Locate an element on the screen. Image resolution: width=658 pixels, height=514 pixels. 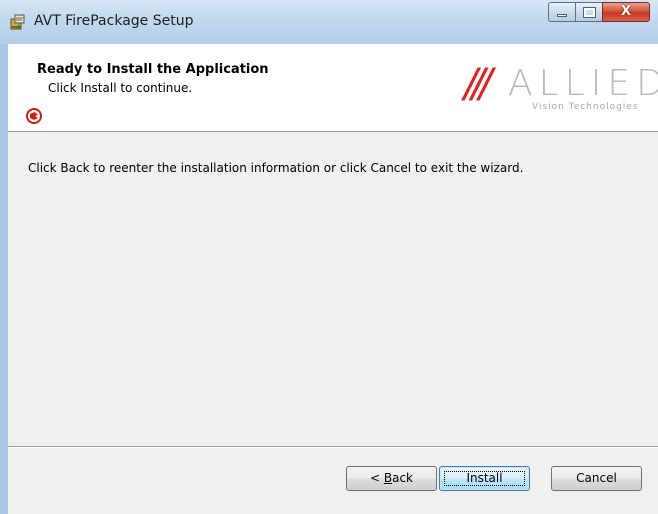
cancel-label: Cancel is located at coordinates (596, 478).